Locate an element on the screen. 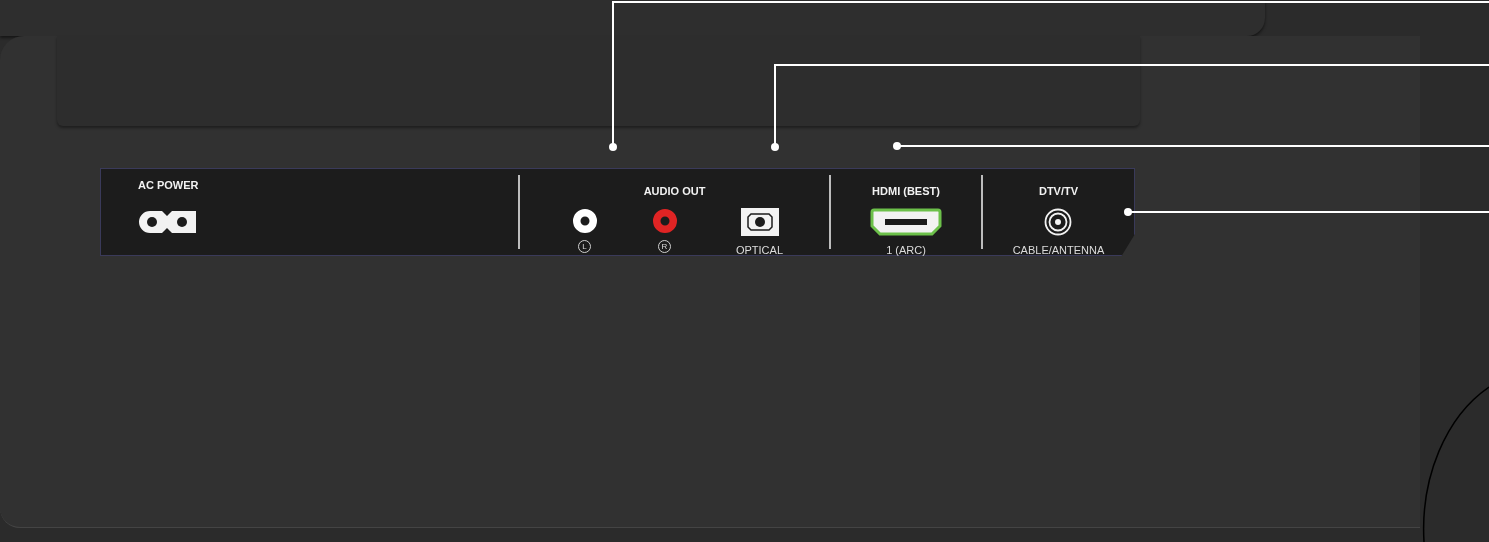  port-group-label: DTV/TV is located at coordinates (1058, 191).